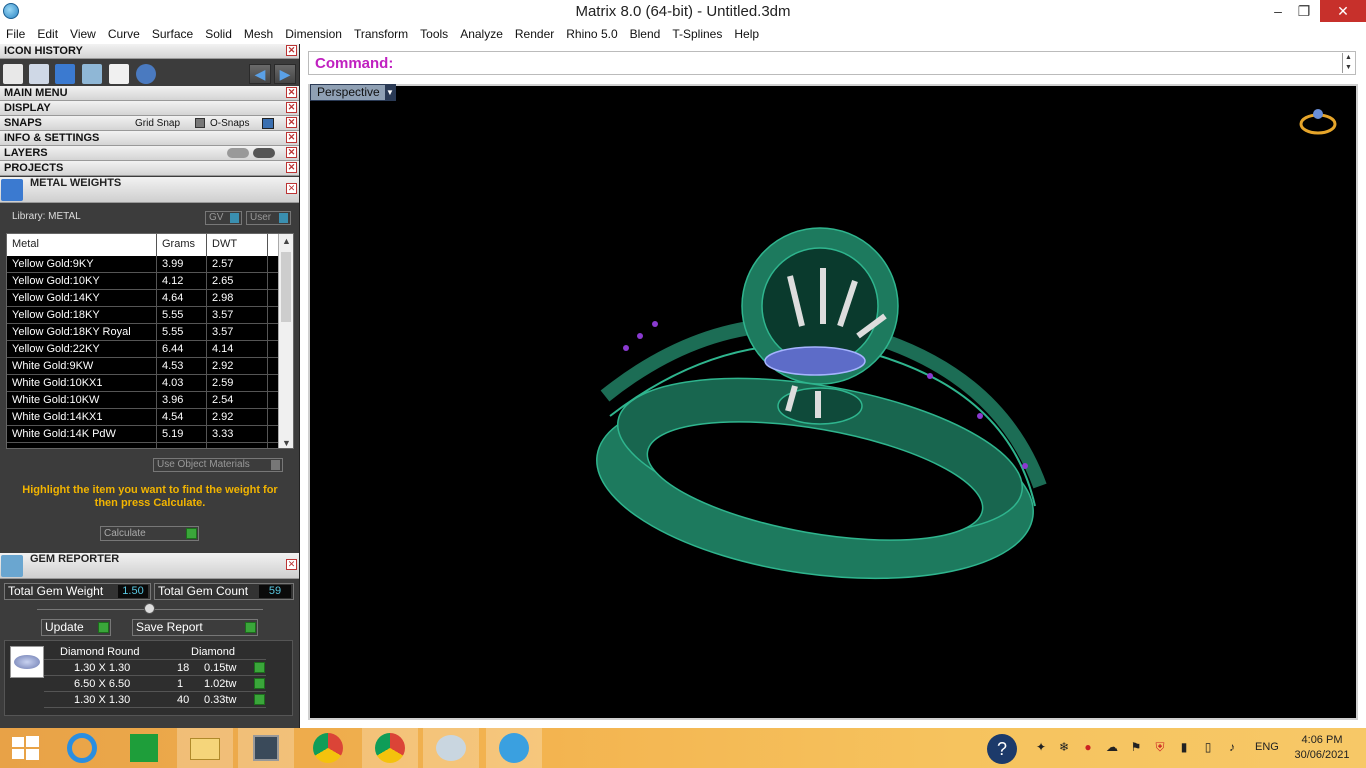 The width and height of the screenshot is (1366, 768). I want to click on table-row: White Gold:10KX1 4.03 2.59, so click(143, 383).